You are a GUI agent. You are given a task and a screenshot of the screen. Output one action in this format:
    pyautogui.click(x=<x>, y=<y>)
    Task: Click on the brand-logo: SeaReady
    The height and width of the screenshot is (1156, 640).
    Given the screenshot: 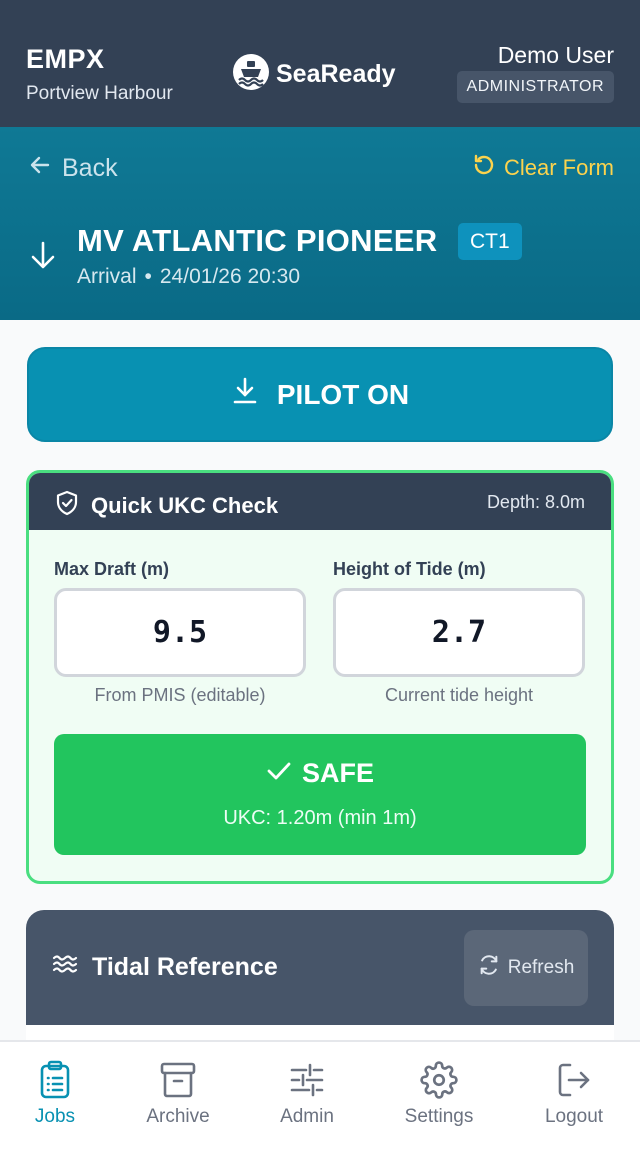 What is the action you would take?
    pyautogui.click(x=314, y=74)
    